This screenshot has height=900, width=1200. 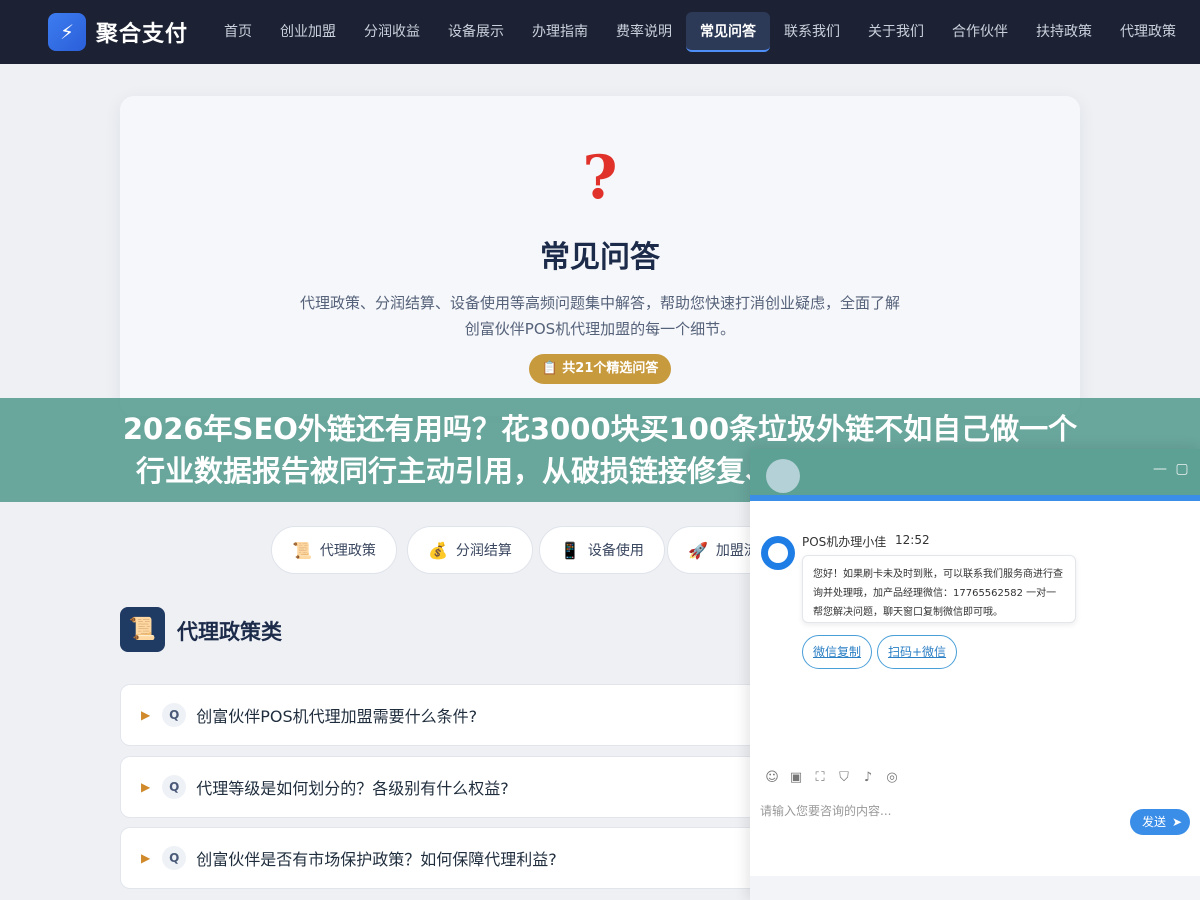 What do you see at coordinates (1154, 822) in the screenshot?
I see `send-label: 发送` at bounding box center [1154, 822].